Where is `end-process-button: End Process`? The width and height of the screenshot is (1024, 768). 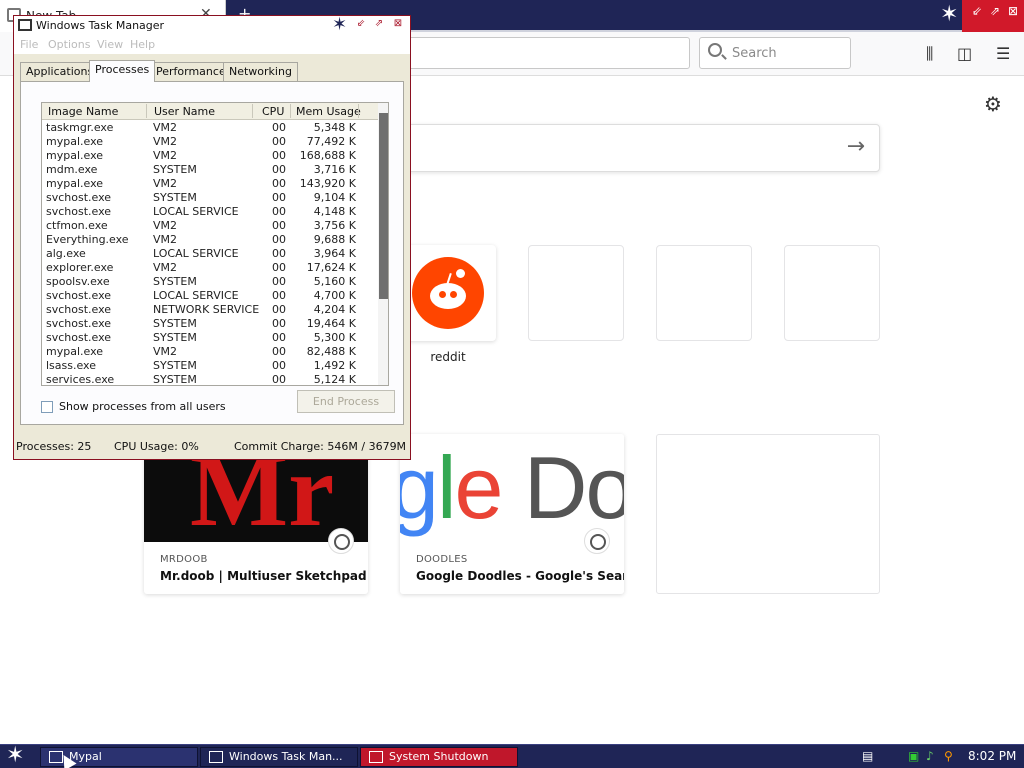 end-process-button: End Process is located at coordinates (346, 401).